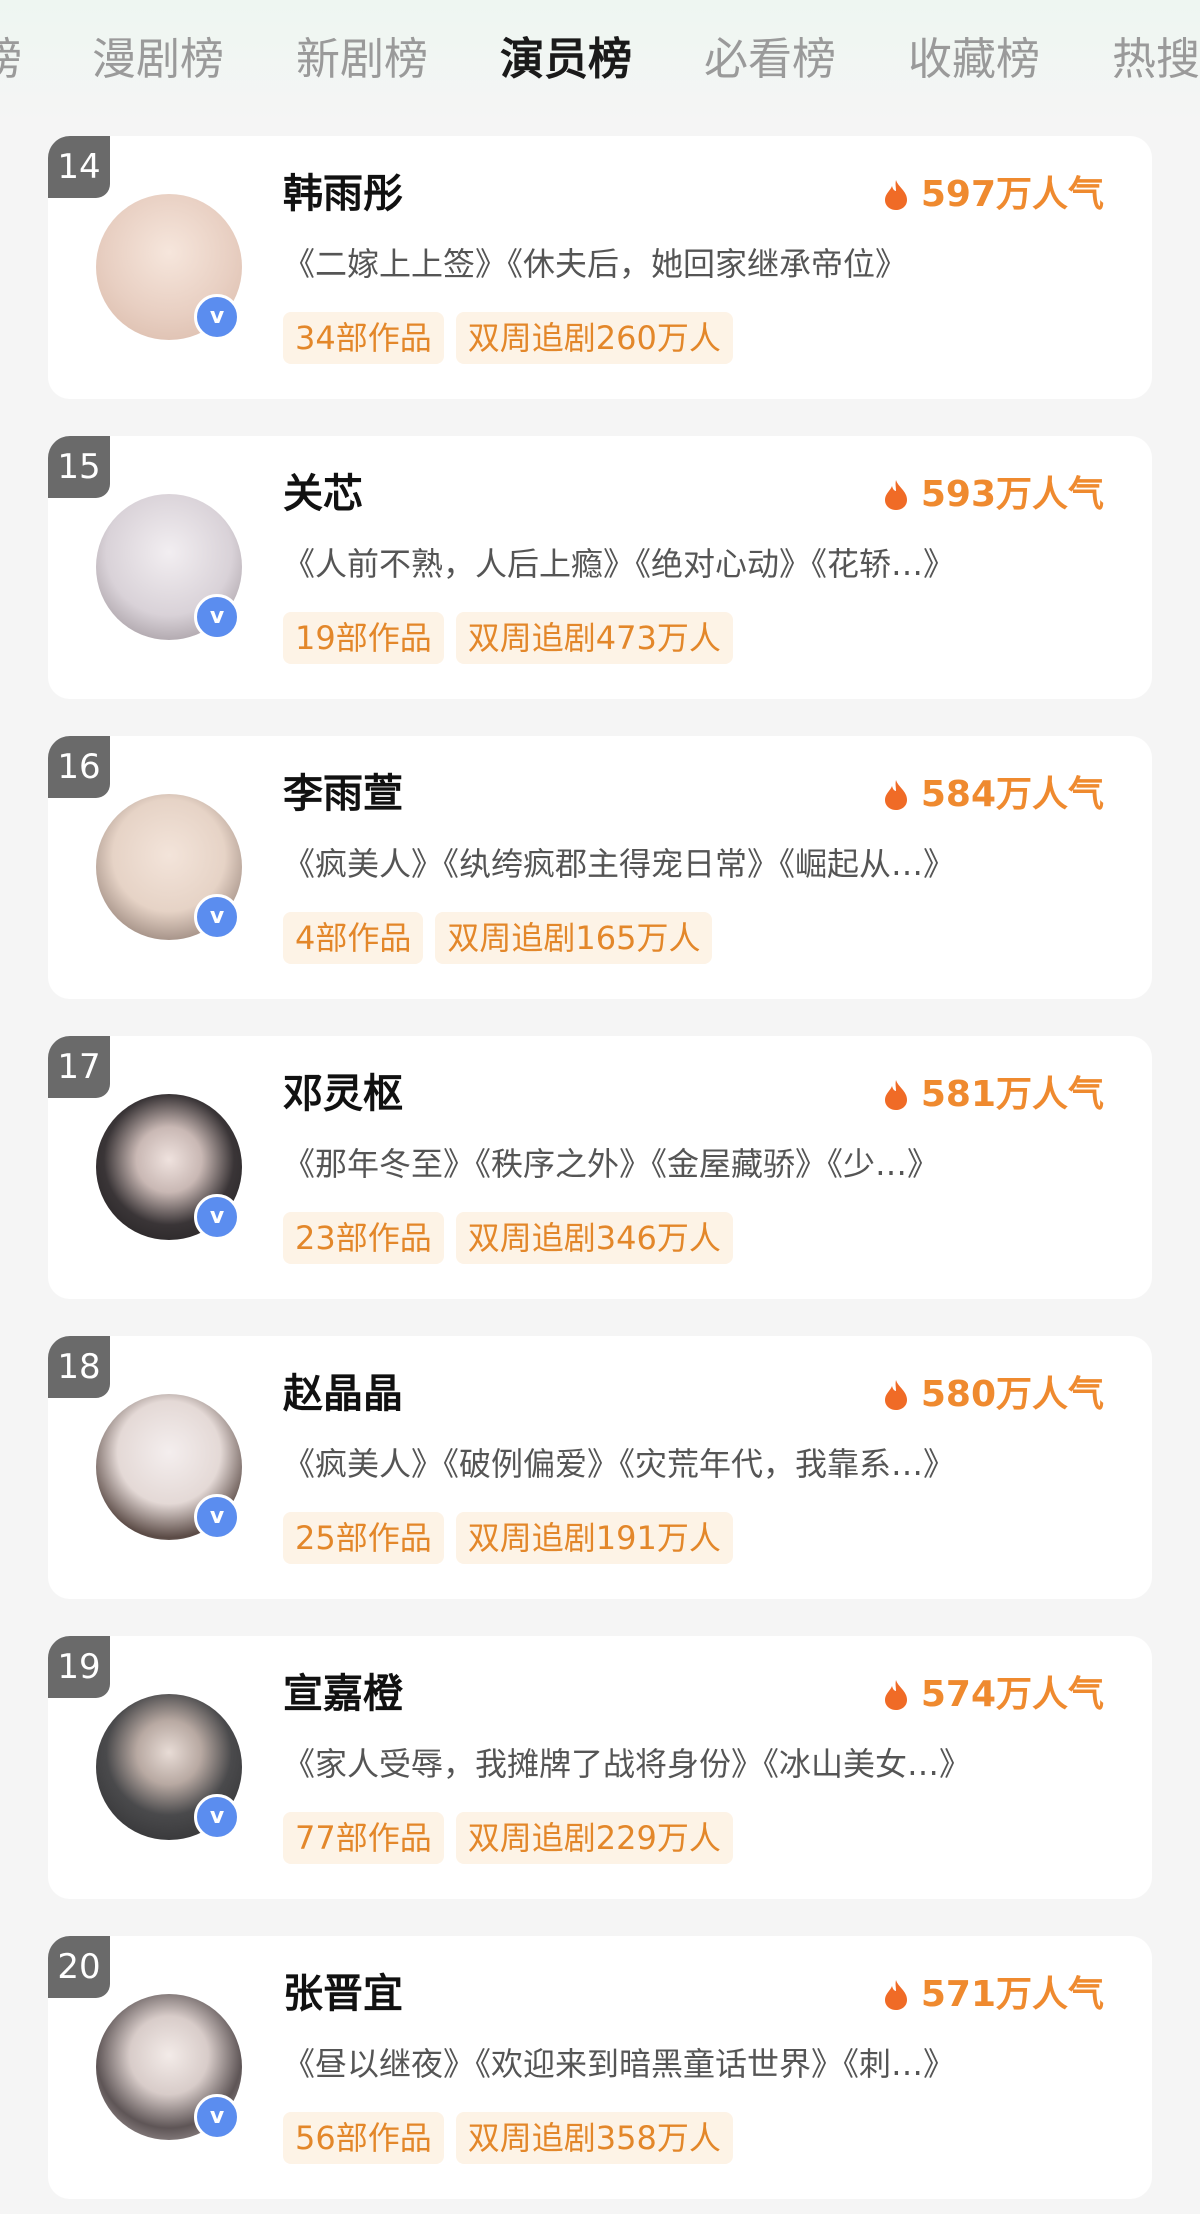 This screenshot has width=1200, height=2214. I want to click on rank-badge: 20, so click(79, 1967).